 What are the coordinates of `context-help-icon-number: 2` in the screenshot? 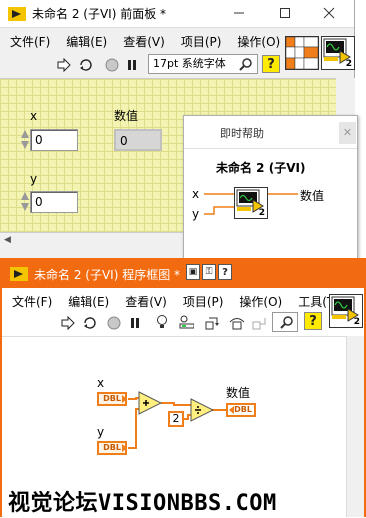 It's located at (261, 213).